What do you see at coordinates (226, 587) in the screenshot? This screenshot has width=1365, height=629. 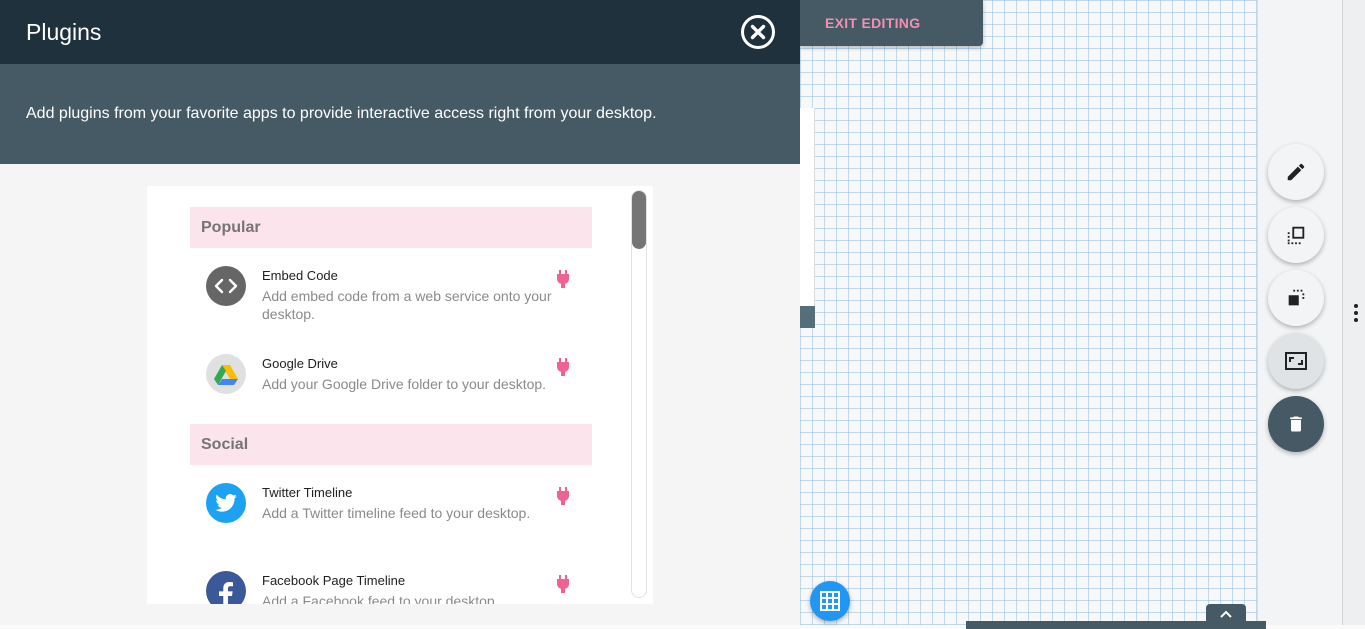 I see `facebook-icon` at bounding box center [226, 587].